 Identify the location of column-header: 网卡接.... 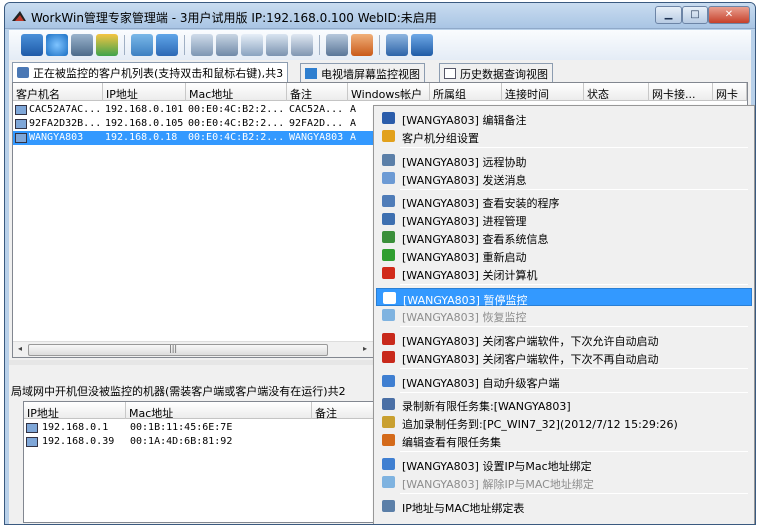
(681, 92).